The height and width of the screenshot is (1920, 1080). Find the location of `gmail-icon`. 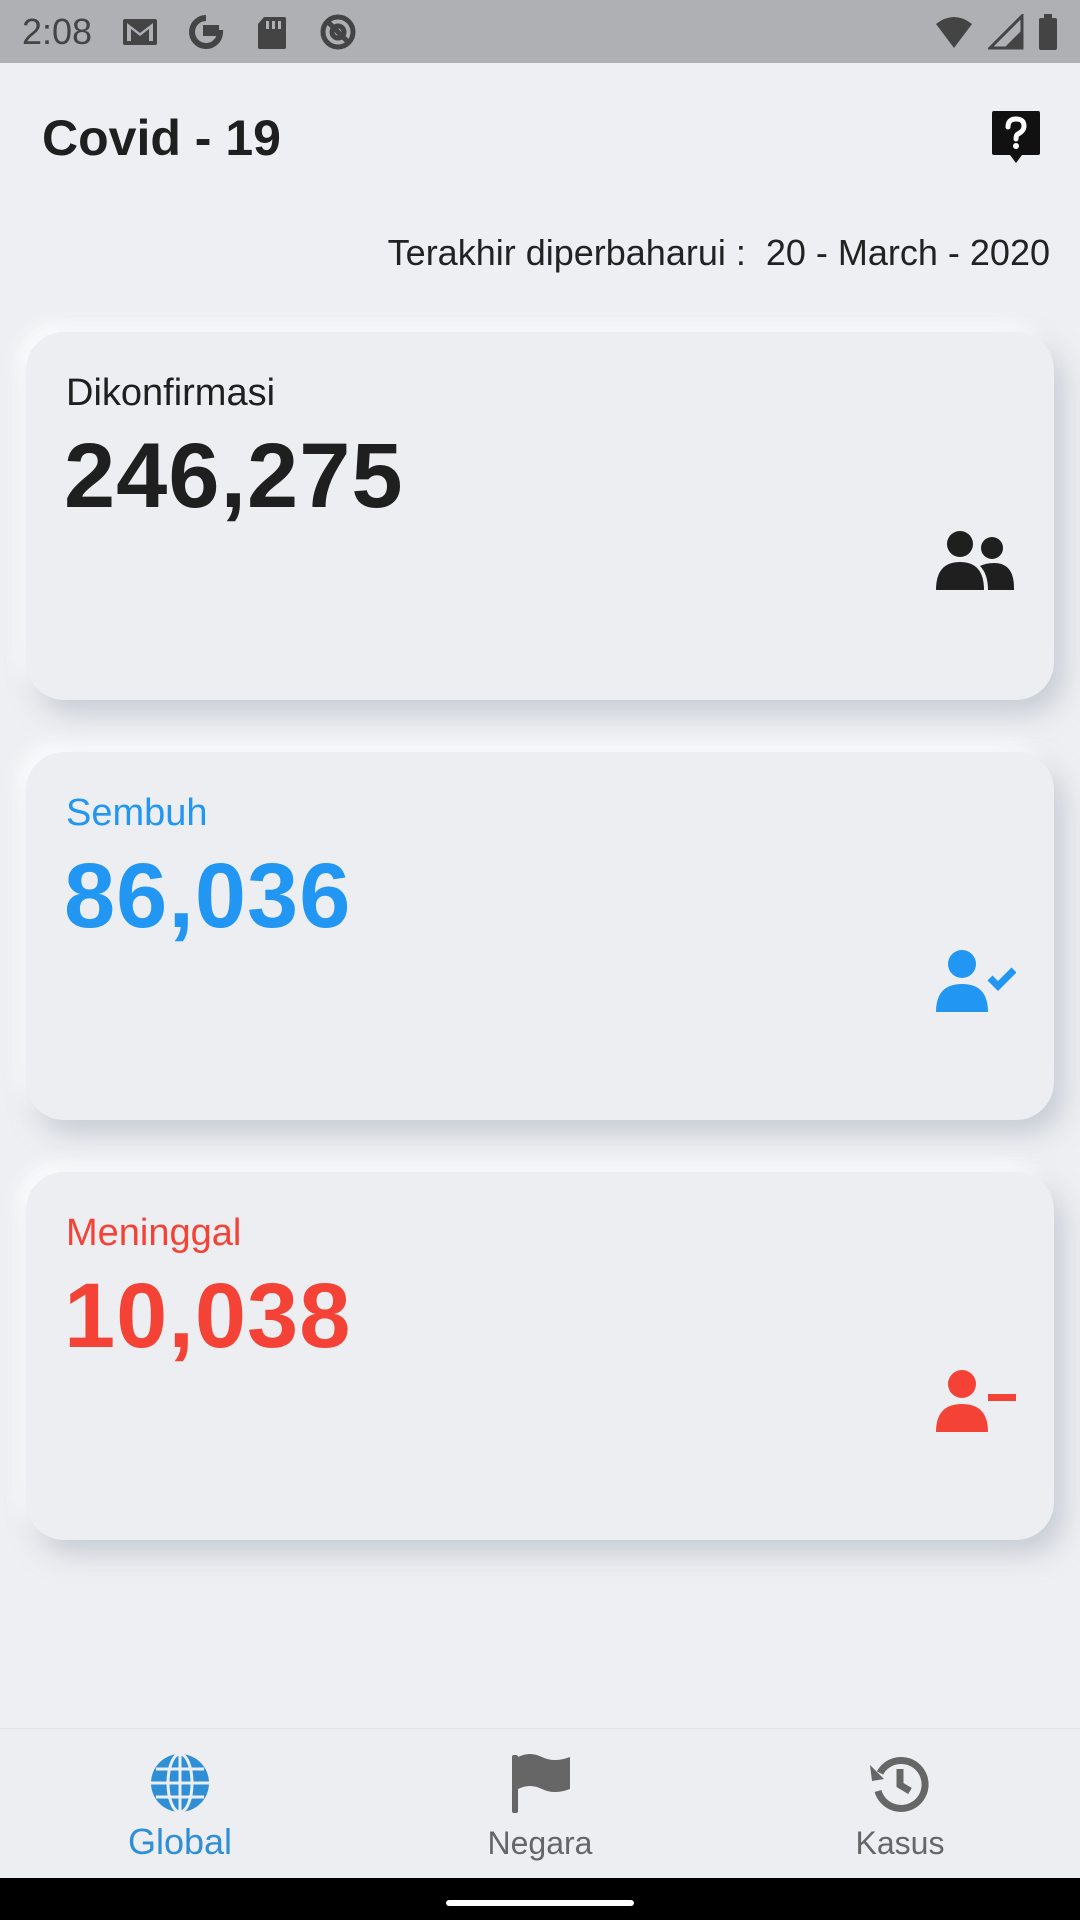

gmail-icon is located at coordinates (140, 31).